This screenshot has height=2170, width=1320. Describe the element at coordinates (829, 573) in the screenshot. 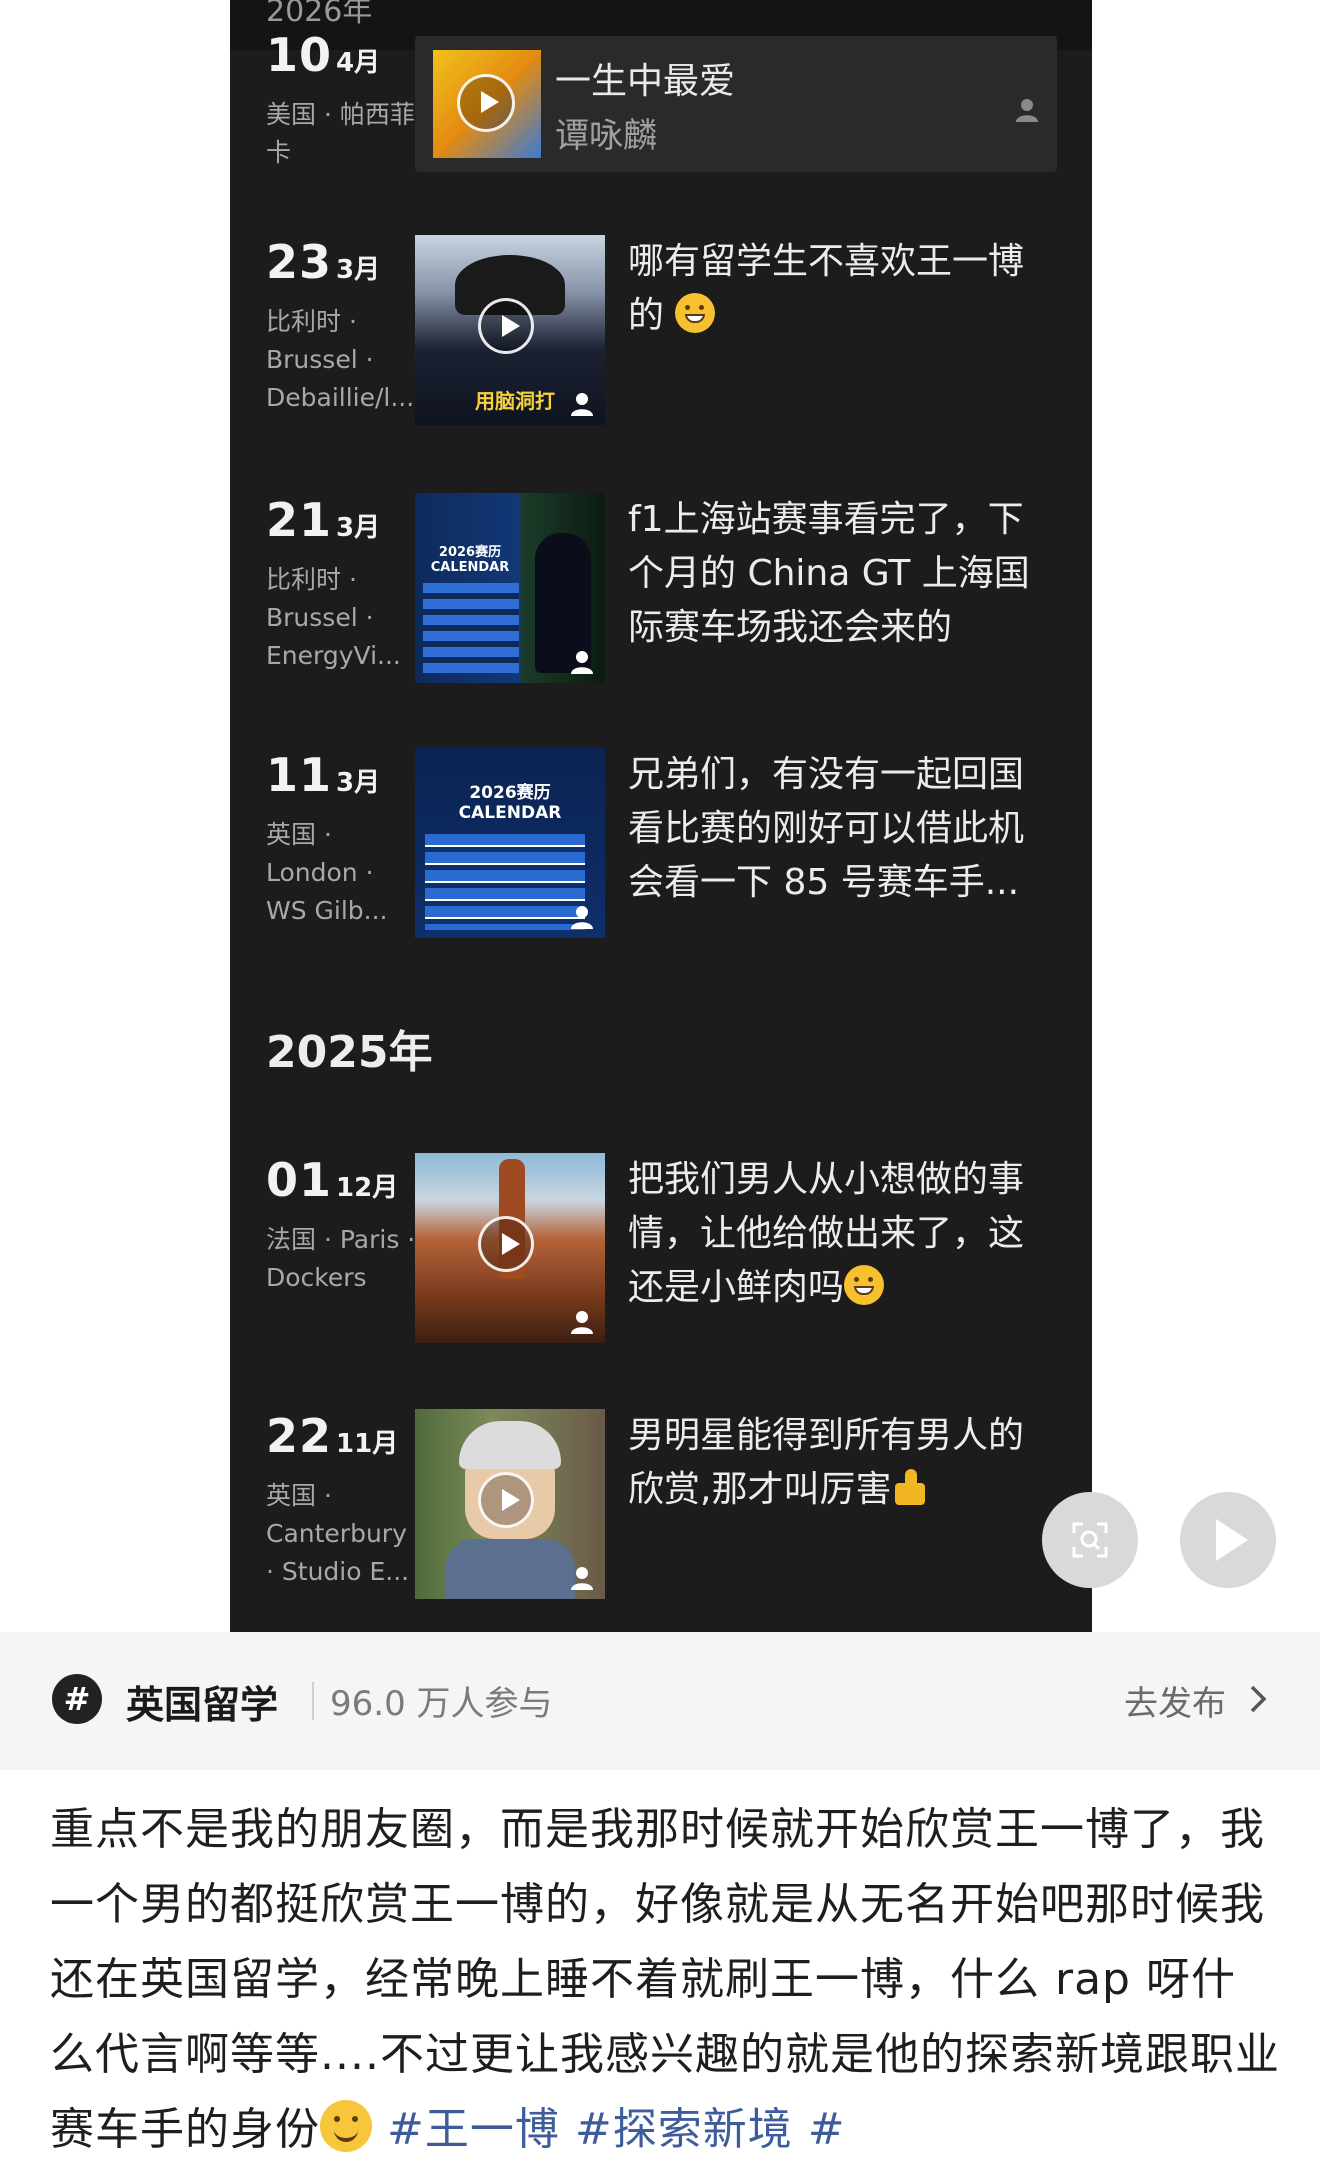

I see `entry-text: f1上海站赛事看完了，下个月的 China GT 上海国际赛车场我还会来的` at that location.